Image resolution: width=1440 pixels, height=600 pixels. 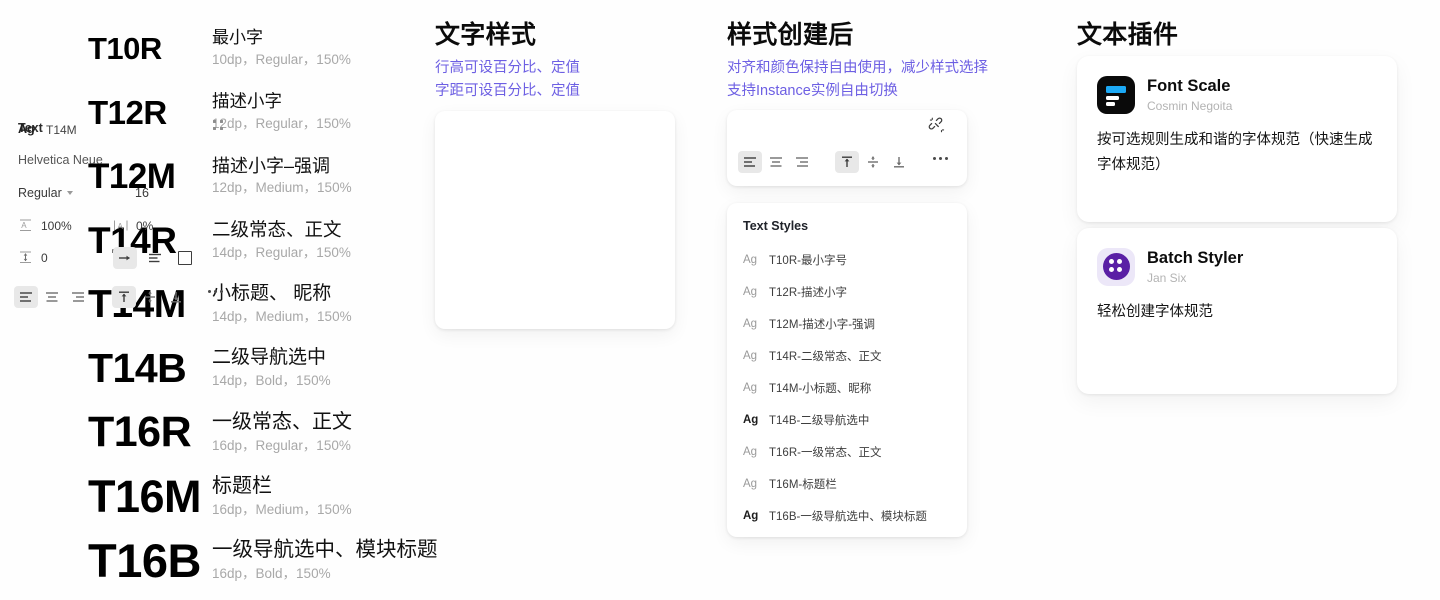 What do you see at coordinates (820, 389) in the screenshot?
I see `style-label: T14M-小标题、昵称` at bounding box center [820, 389].